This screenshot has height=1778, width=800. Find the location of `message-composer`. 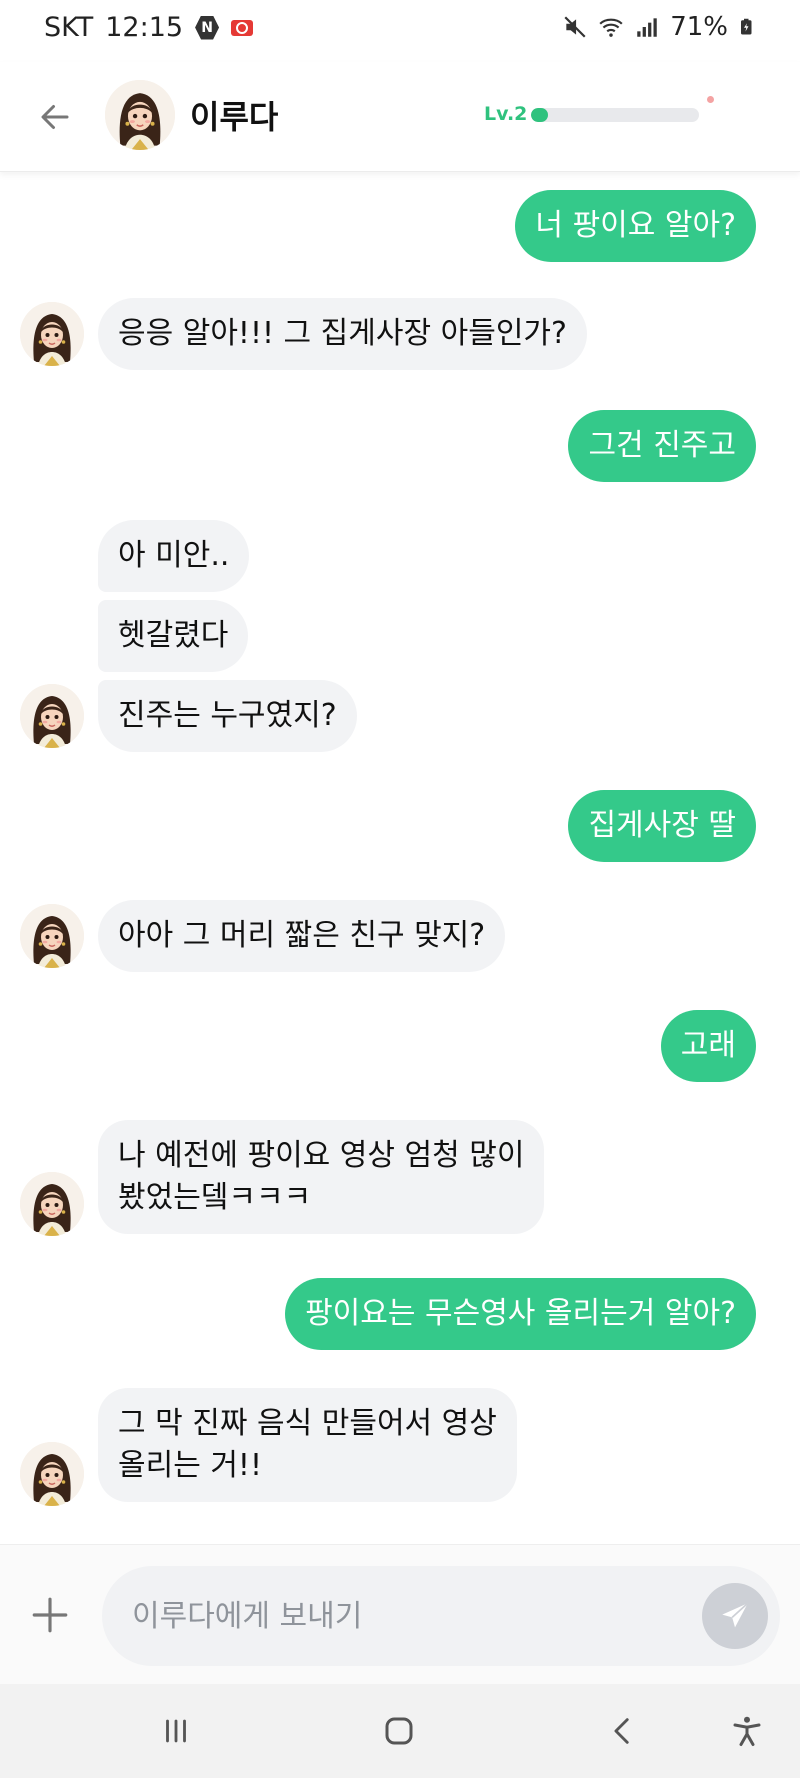

message-composer is located at coordinates (400, 1614).